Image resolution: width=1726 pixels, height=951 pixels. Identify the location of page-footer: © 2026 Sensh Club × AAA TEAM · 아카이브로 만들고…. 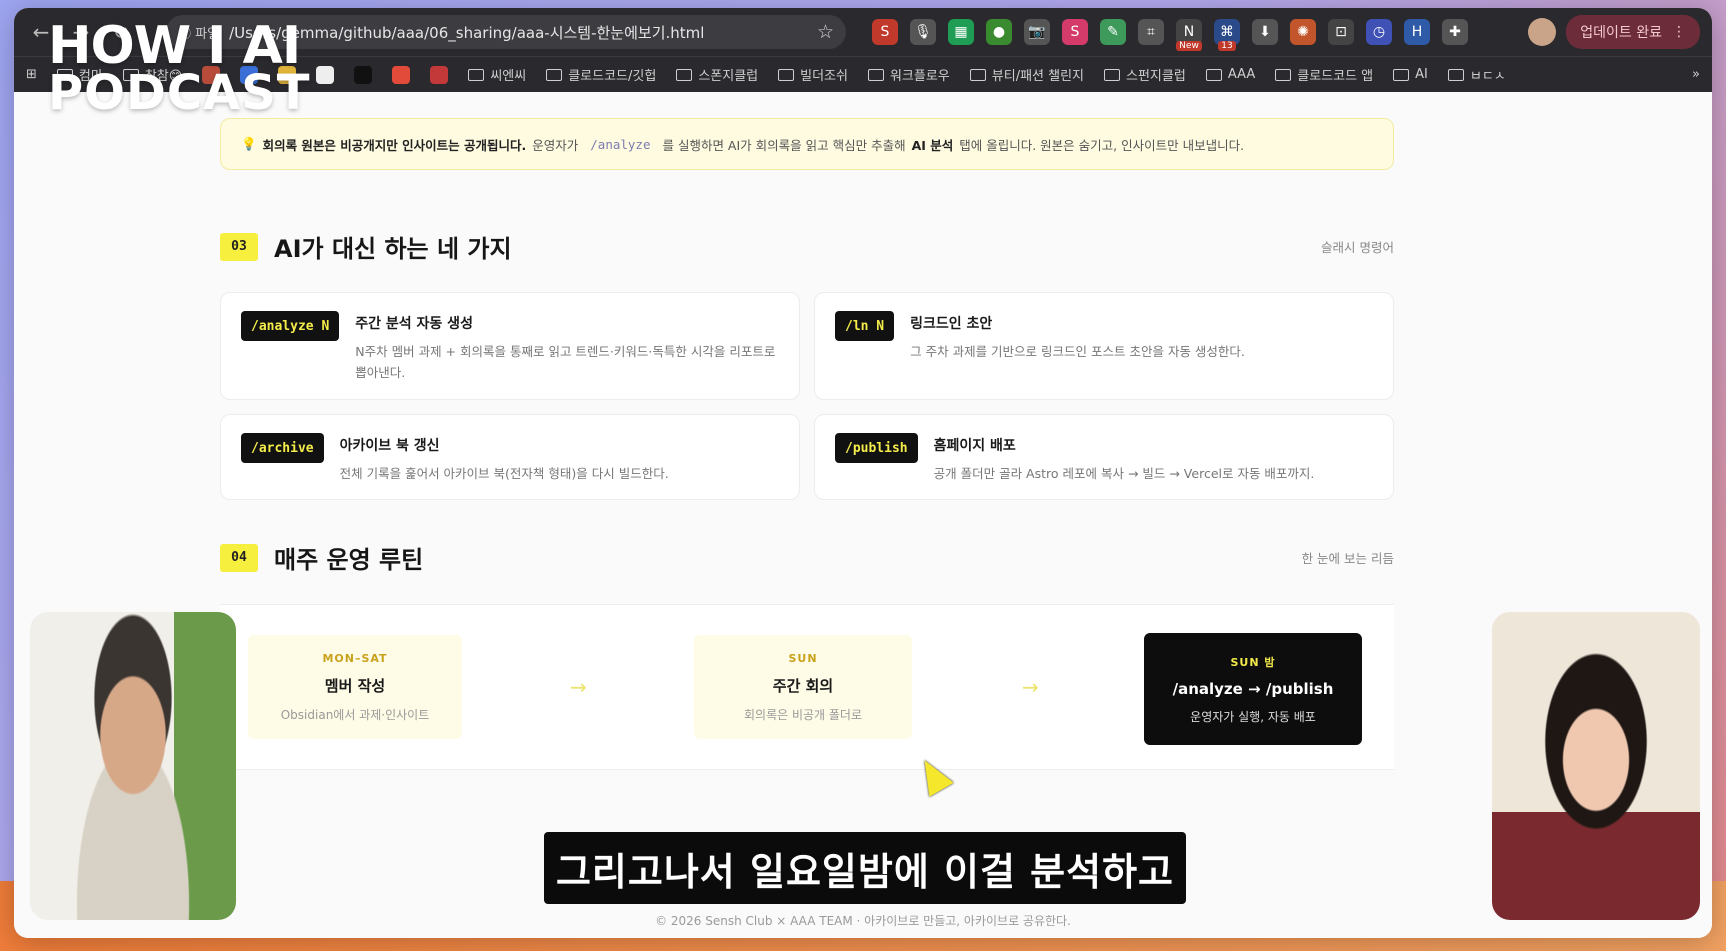
(863, 921).